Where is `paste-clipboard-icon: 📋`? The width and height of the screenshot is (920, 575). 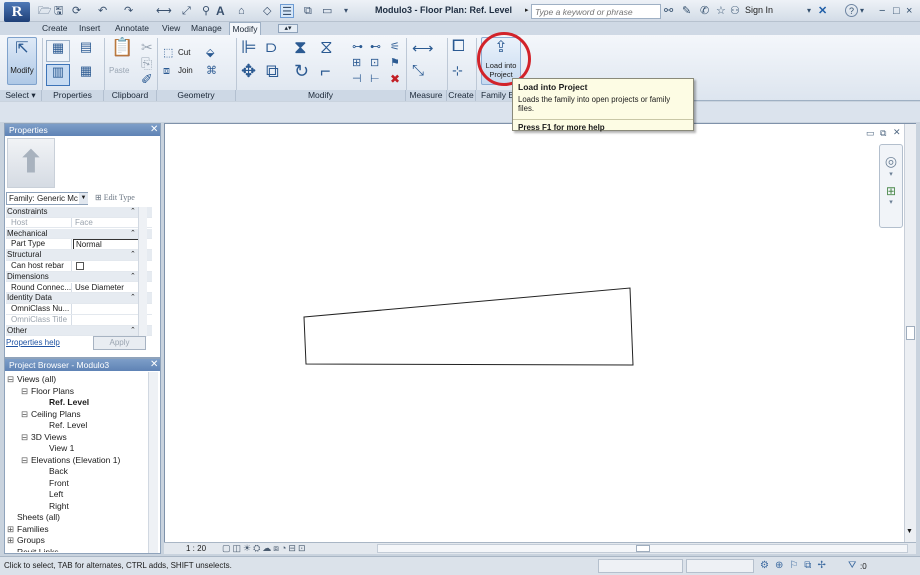 paste-clipboard-icon: 📋 is located at coordinates (122, 47).